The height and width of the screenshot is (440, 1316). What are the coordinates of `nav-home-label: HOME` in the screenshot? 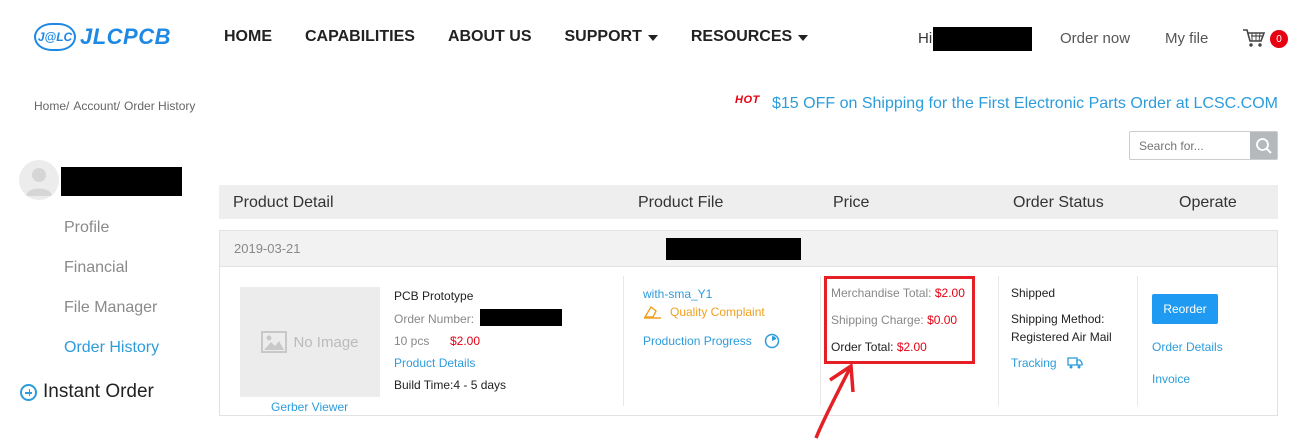 It's located at (248, 36).